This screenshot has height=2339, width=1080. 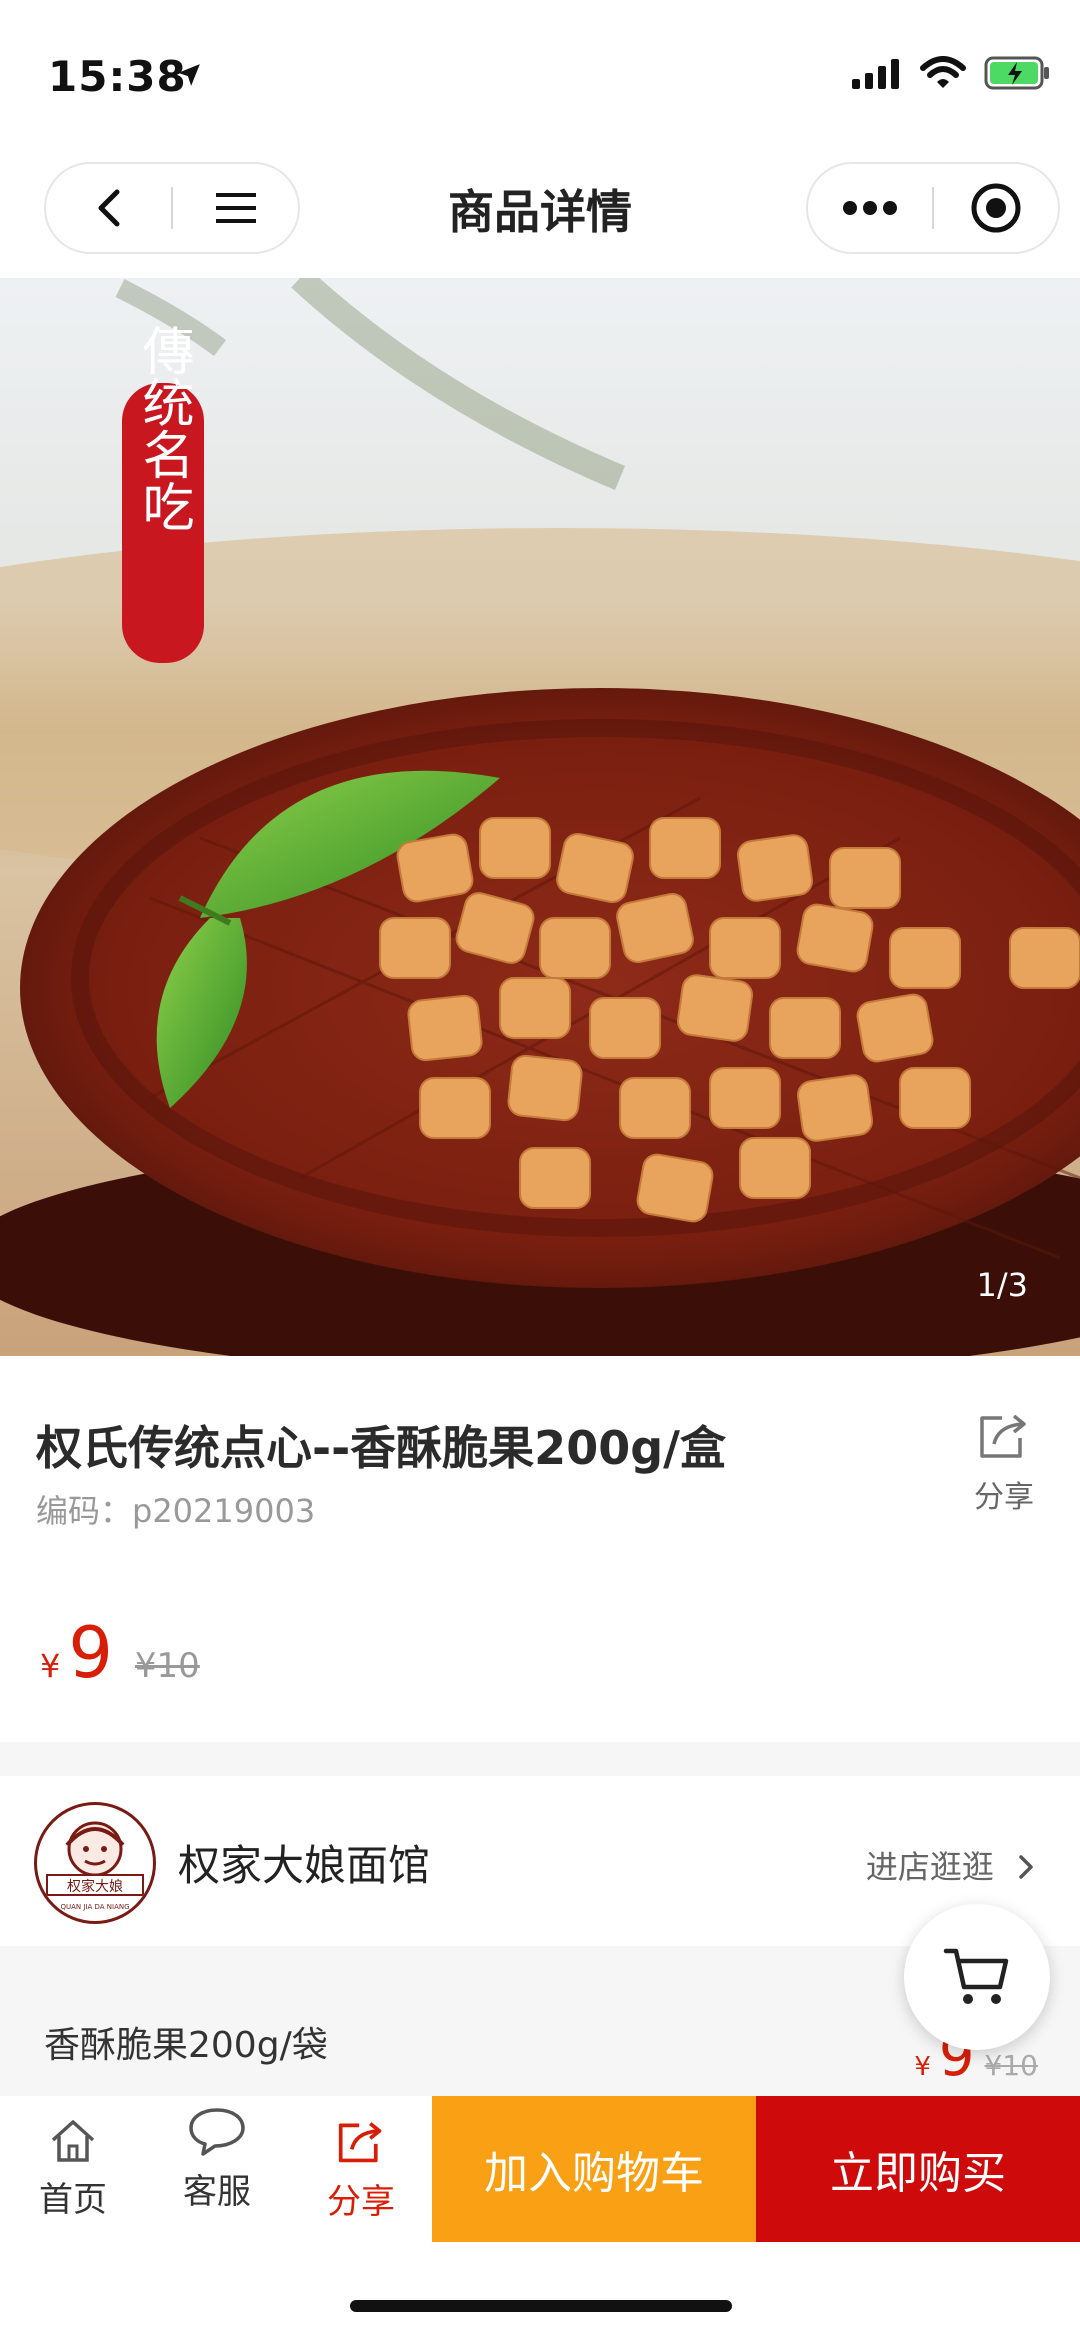 I want to click on enter-shop-link: 进店逛逛, so click(x=951, y=1865).